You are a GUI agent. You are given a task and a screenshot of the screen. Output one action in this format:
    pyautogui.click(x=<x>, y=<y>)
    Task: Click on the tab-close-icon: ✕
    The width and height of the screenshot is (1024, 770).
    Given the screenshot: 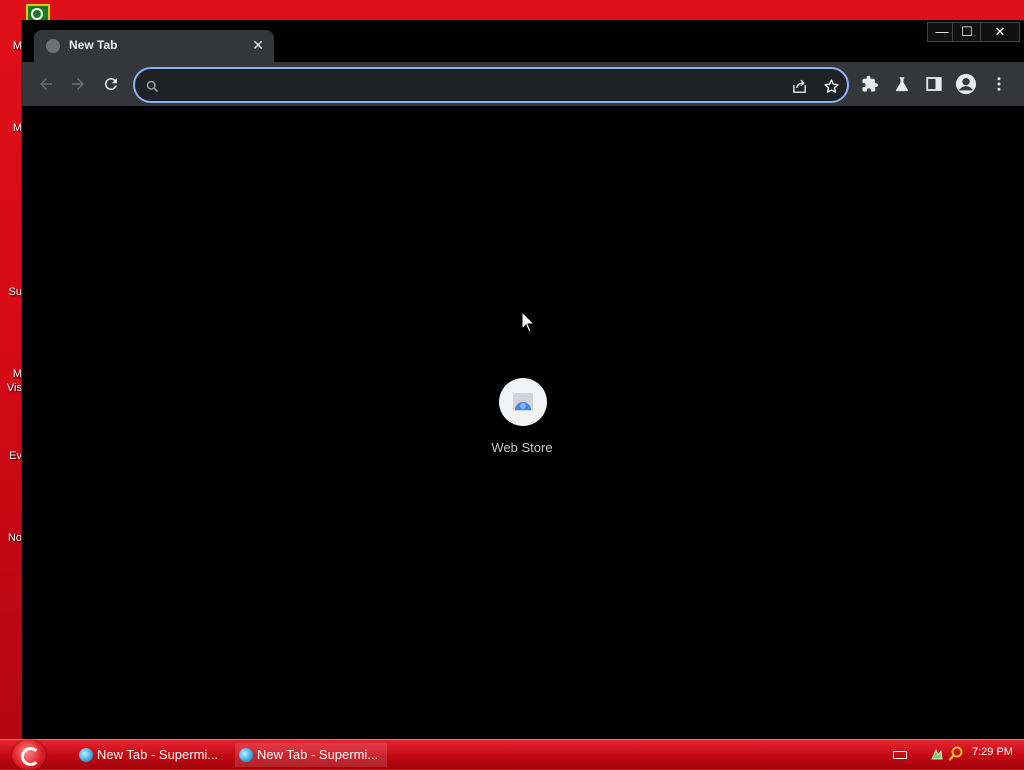 What is the action you would take?
    pyautogui.click(x=258, y=45)
    